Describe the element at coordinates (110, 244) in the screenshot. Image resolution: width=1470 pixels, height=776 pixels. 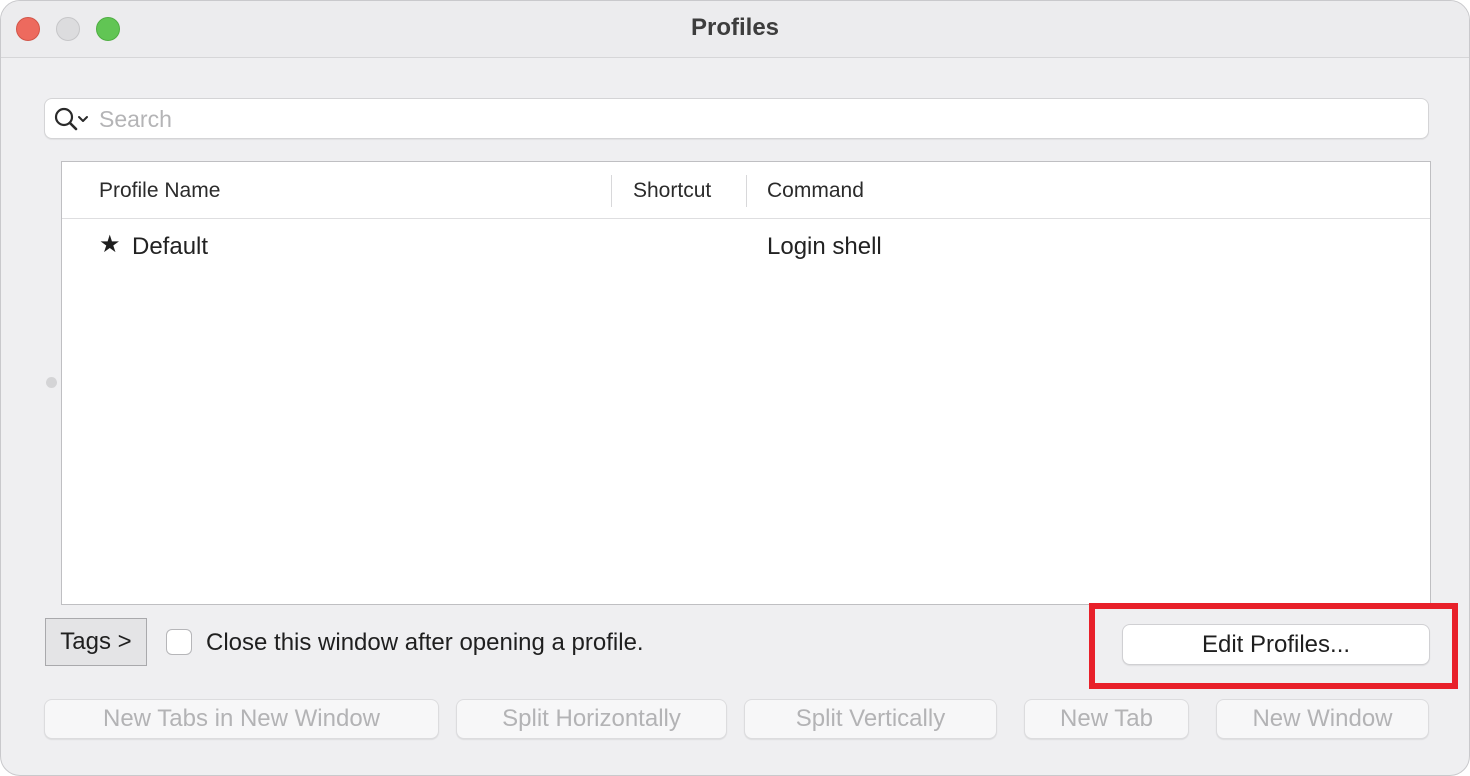
I see `star-icon: ★` at that location.